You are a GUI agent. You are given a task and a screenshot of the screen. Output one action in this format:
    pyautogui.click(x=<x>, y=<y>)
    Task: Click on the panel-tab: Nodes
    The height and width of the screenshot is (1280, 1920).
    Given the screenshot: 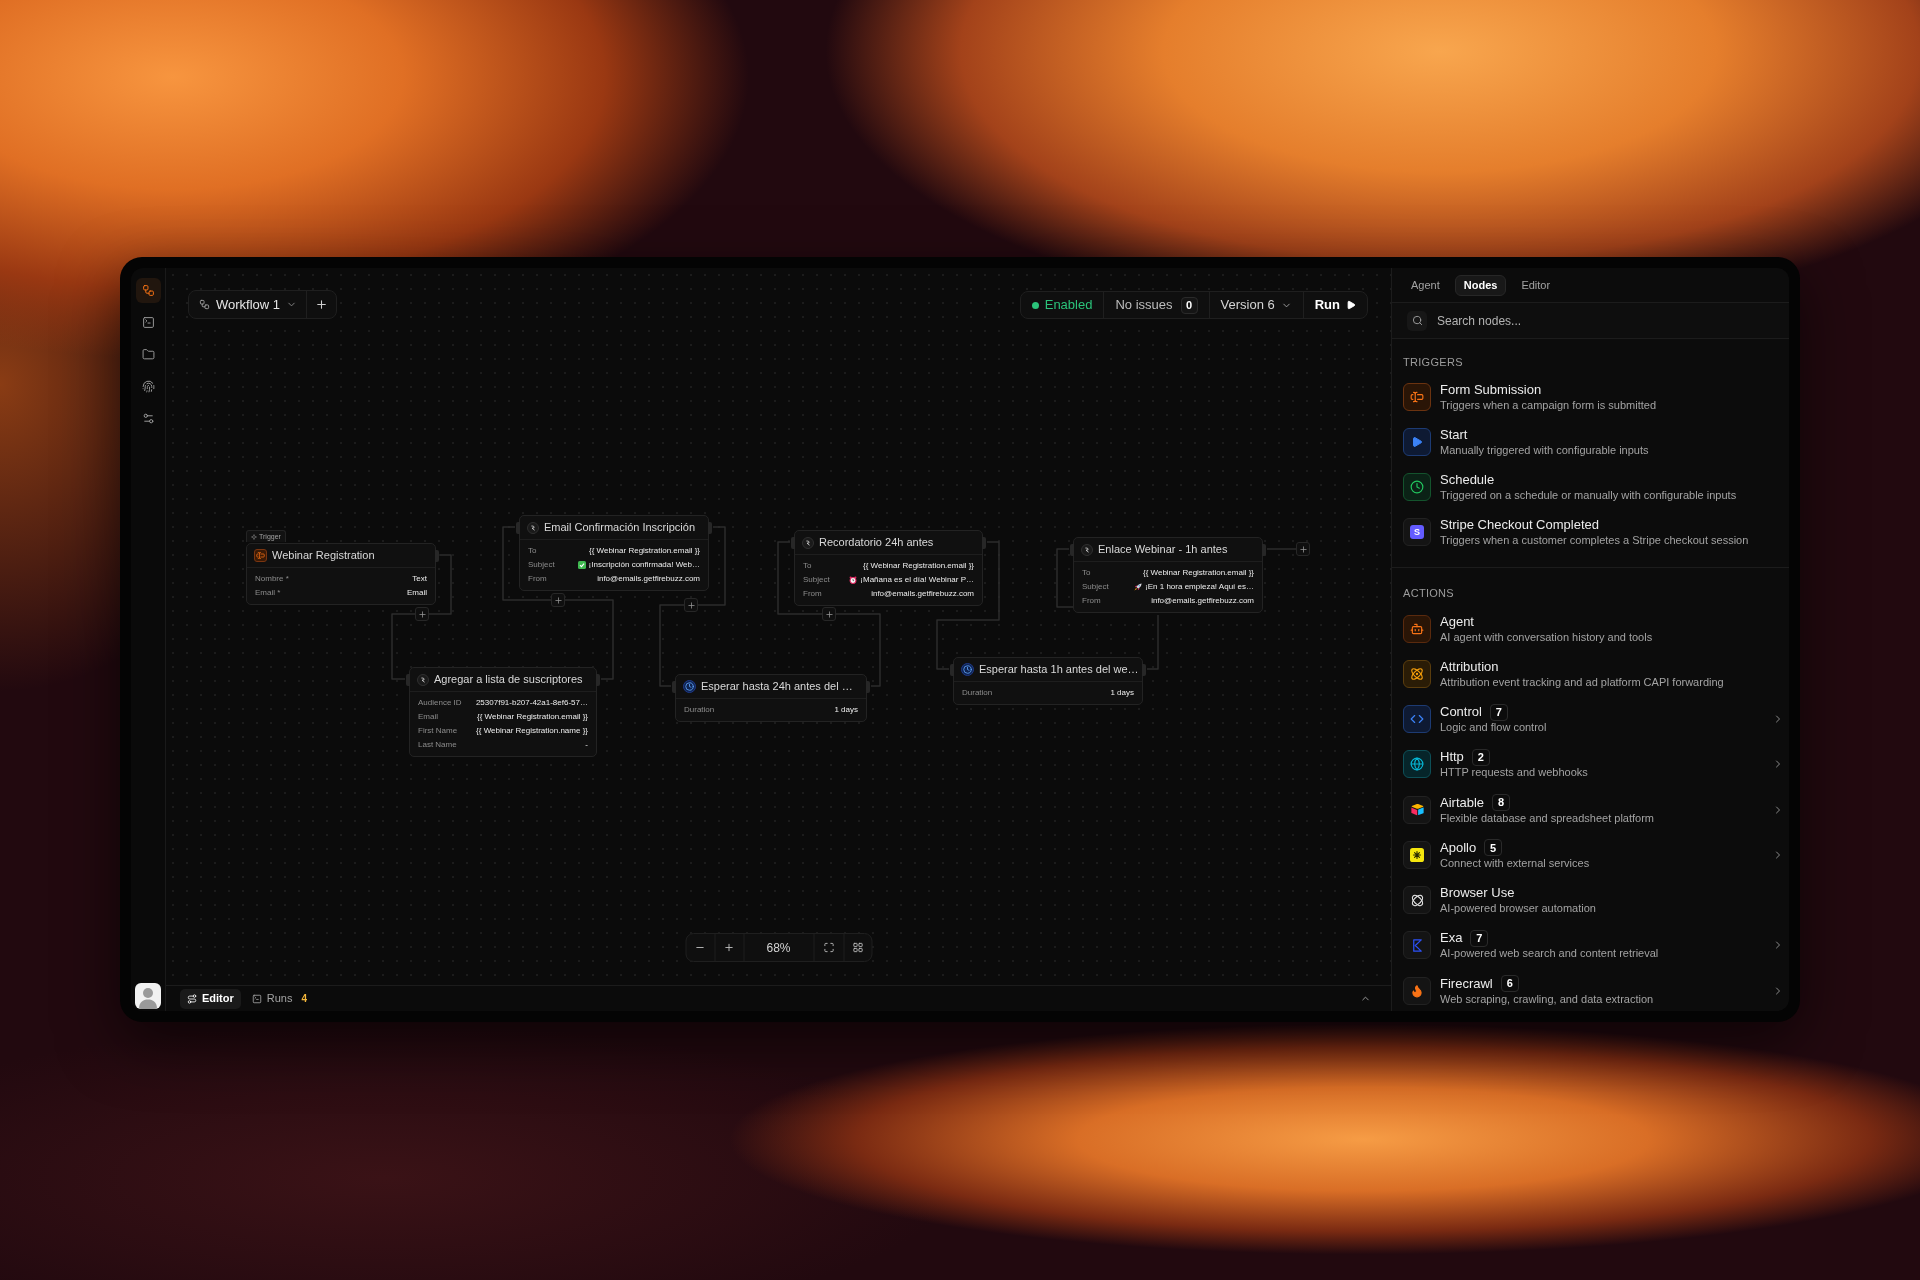 What is the action you would take?
    pyautogui.click(x=1480, y=285)
    